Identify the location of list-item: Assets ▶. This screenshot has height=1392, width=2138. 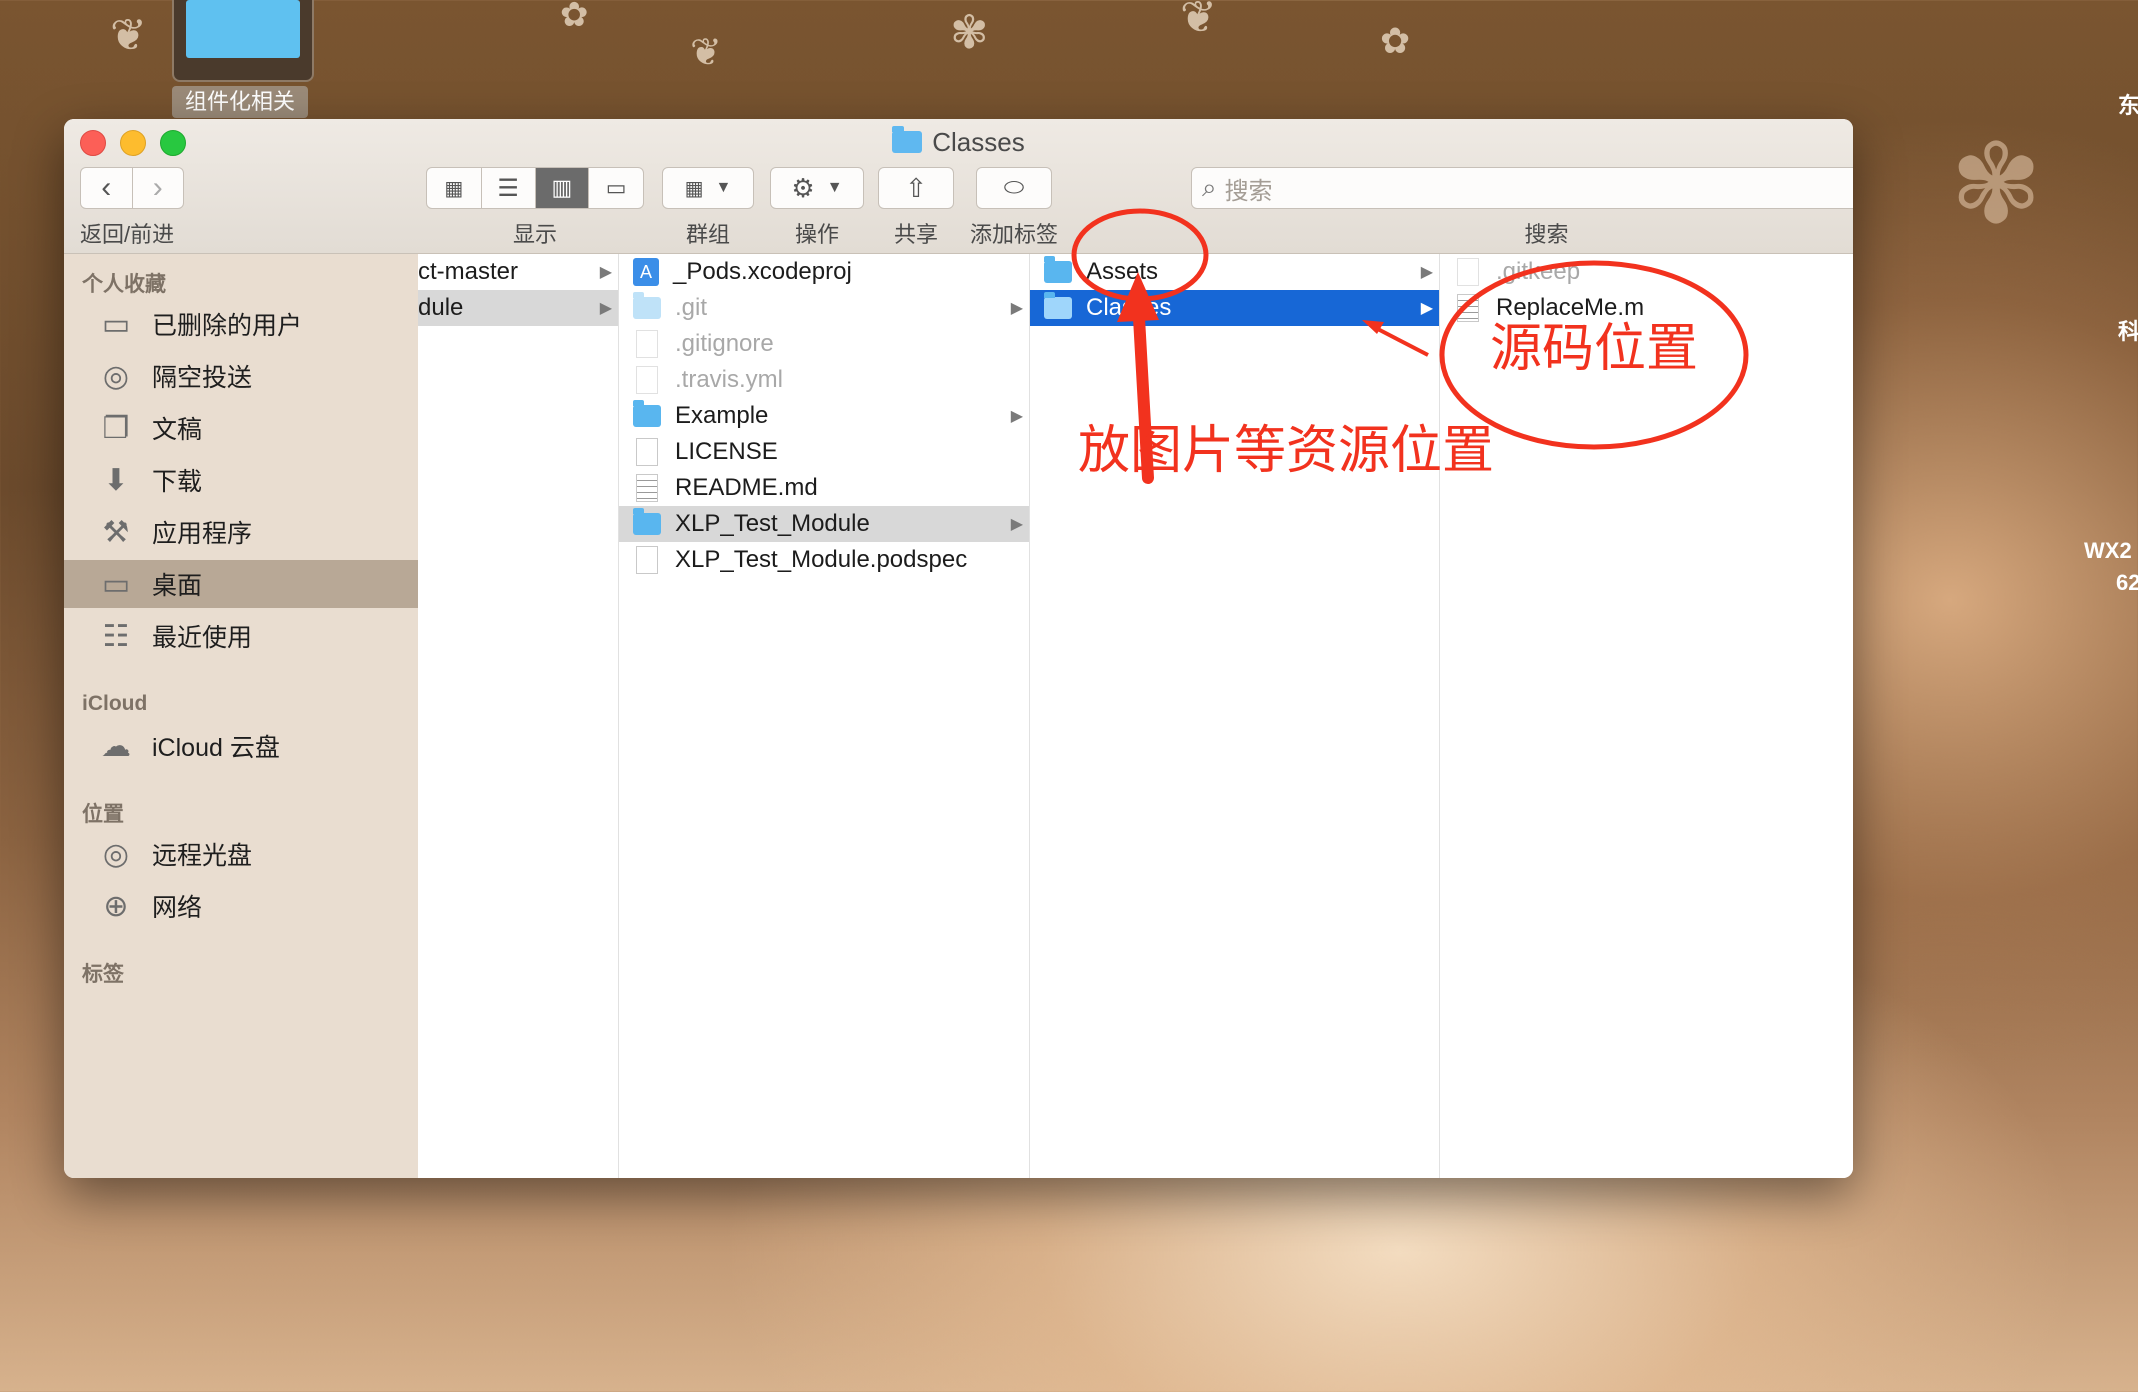
(1234, 272).